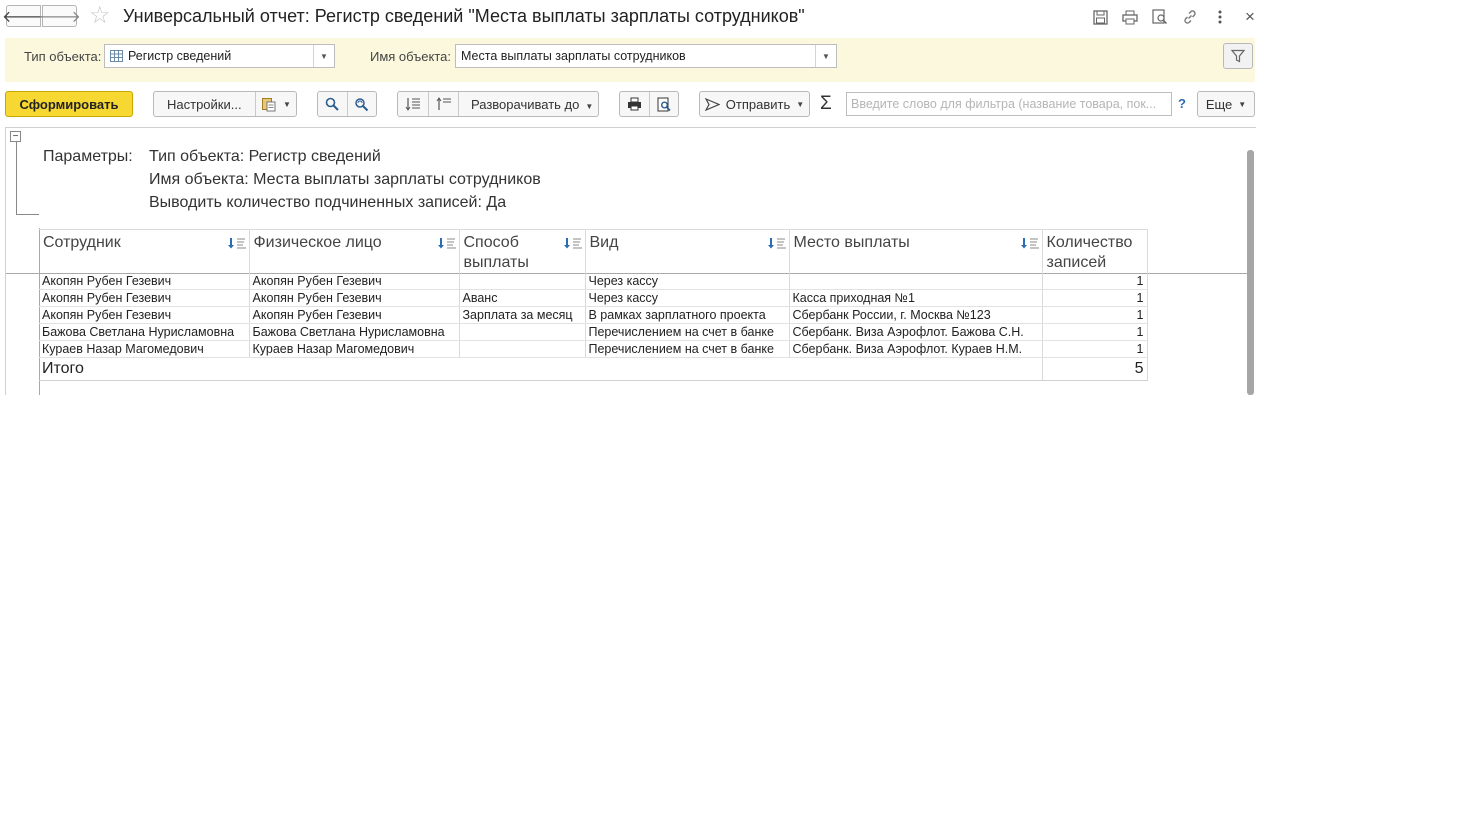  I want to click on save-icon, so click(1100, 17).